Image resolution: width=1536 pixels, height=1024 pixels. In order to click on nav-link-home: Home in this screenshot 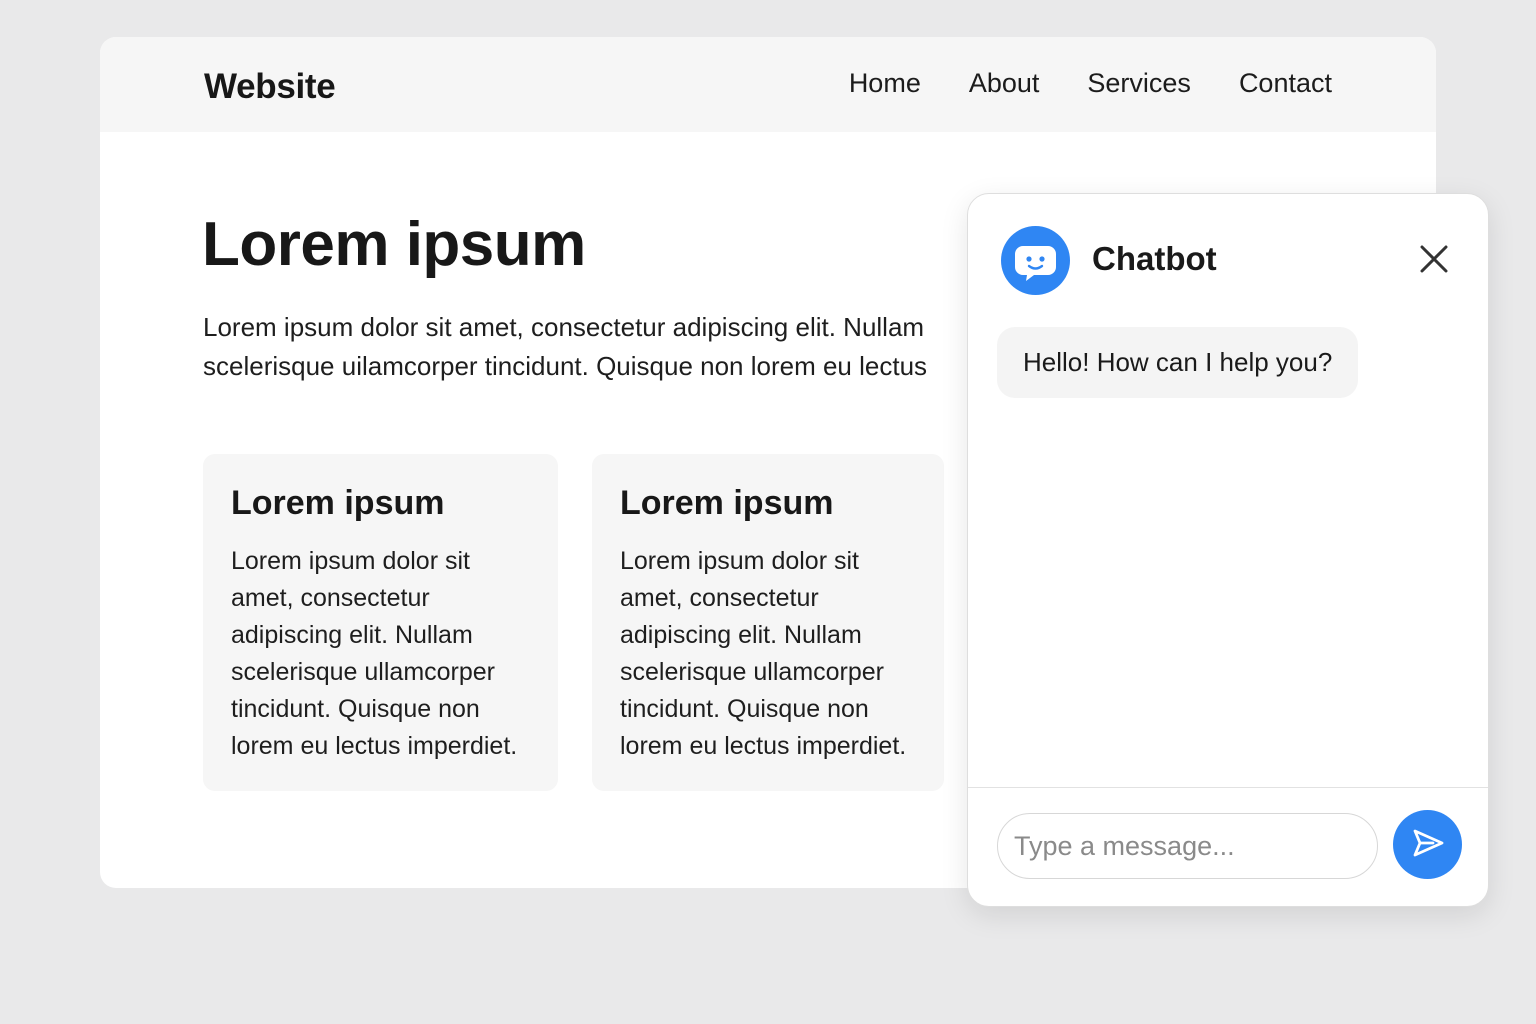, I will do `click(885, 83)`.